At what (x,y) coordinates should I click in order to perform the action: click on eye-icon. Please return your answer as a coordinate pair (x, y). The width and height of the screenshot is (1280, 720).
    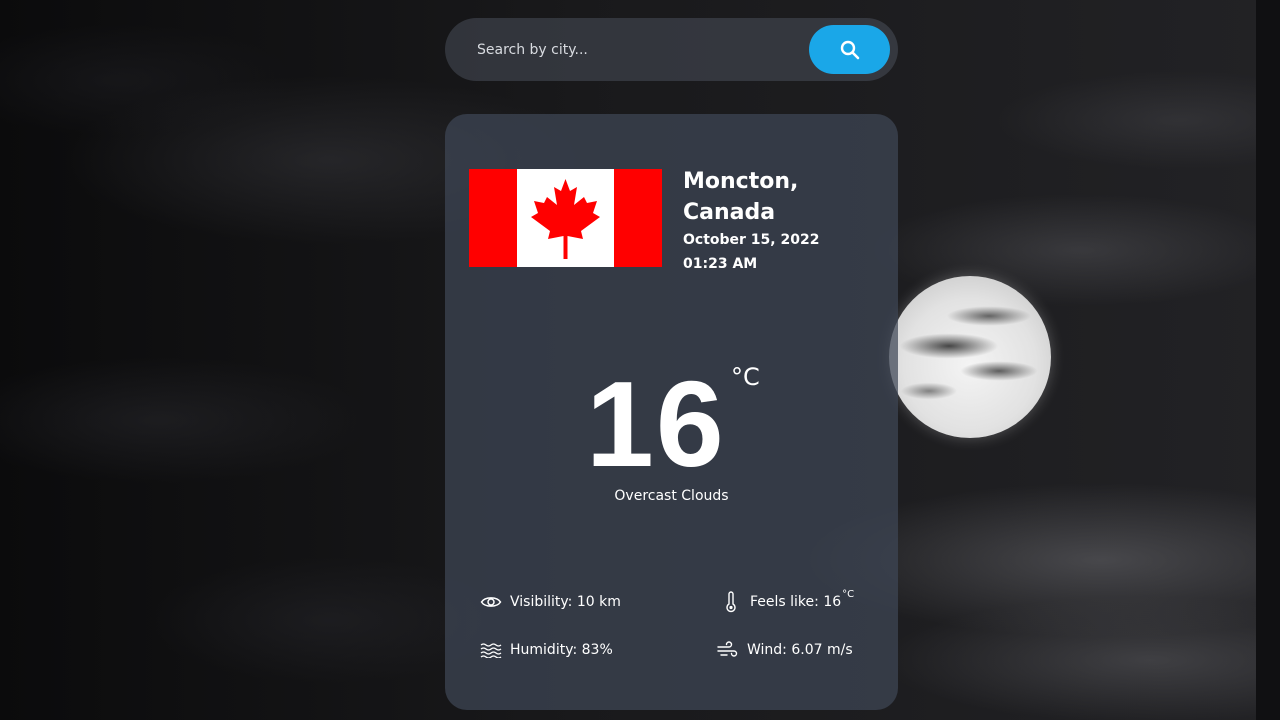
    Looking at the image, I should click on (491, 602).